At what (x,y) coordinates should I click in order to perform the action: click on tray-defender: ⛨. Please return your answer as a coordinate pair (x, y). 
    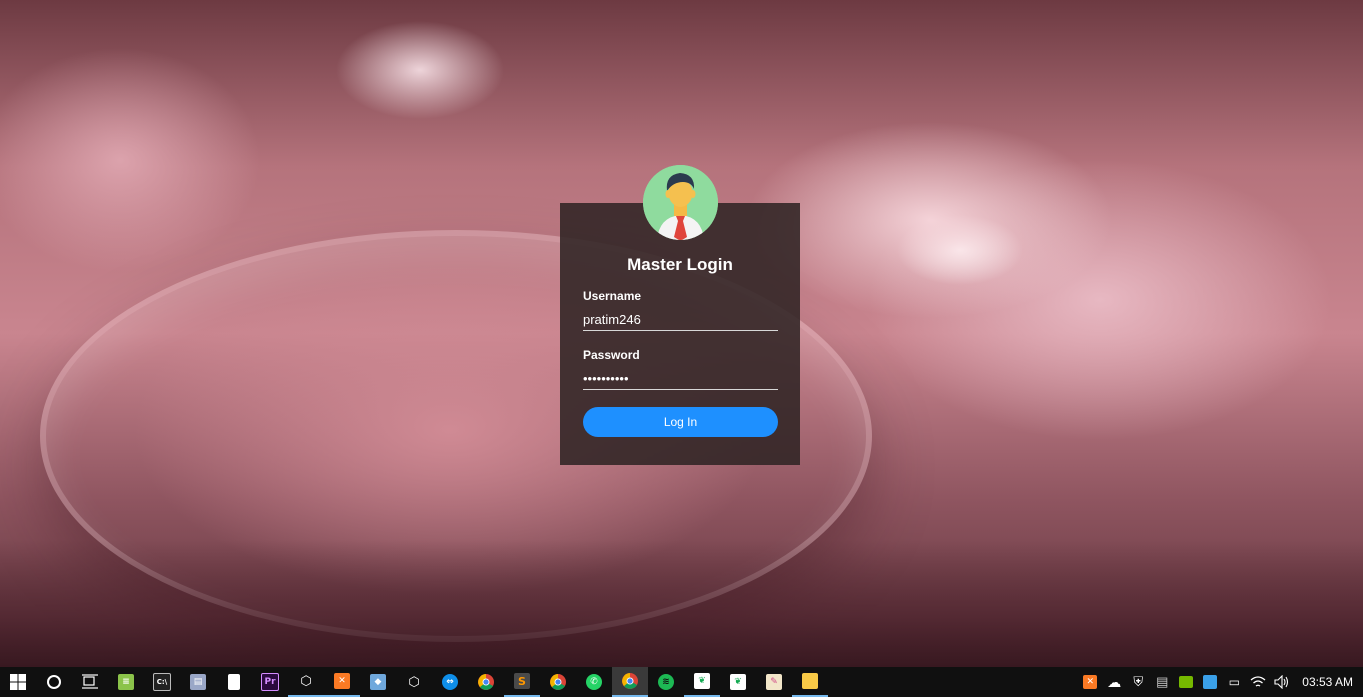
    Looking at the image, I should click on (1138, 682).